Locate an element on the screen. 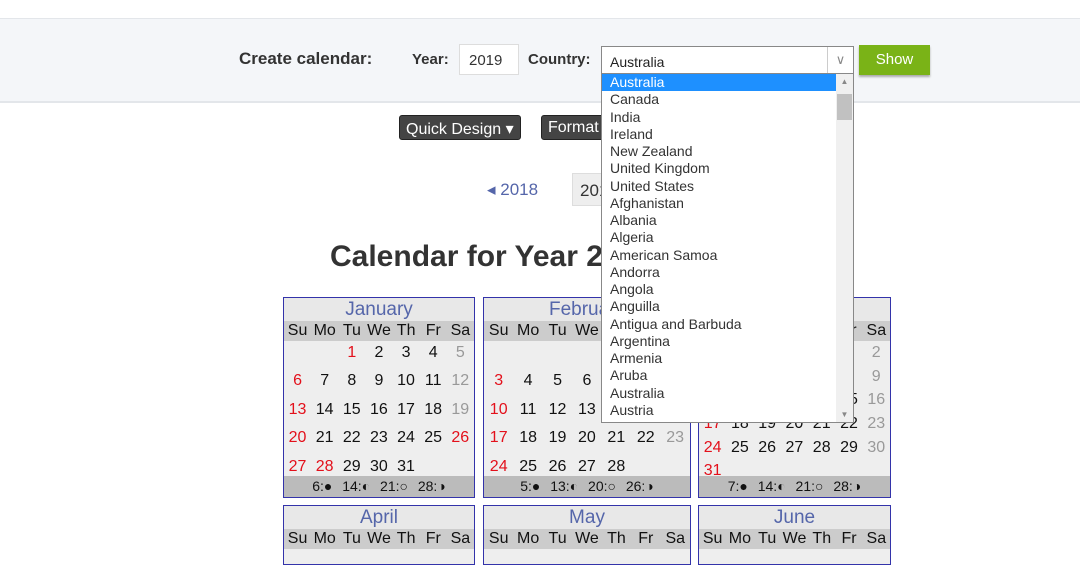 Image resolution: width=1080 pixels, height=565 pixels. scrollbar-thumb is located at coordinates (844, 107).